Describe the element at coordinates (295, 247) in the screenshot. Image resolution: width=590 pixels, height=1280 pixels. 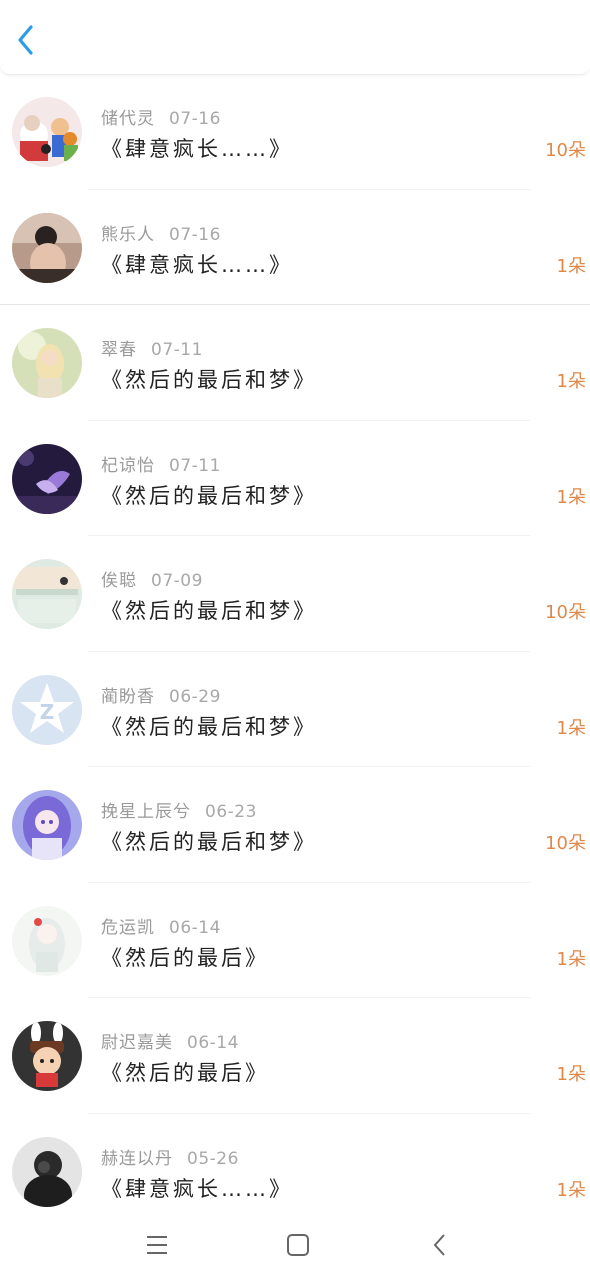
I see `list-item: 熊乐人 07-16 《肆意疯长……》 1朵` at that location.